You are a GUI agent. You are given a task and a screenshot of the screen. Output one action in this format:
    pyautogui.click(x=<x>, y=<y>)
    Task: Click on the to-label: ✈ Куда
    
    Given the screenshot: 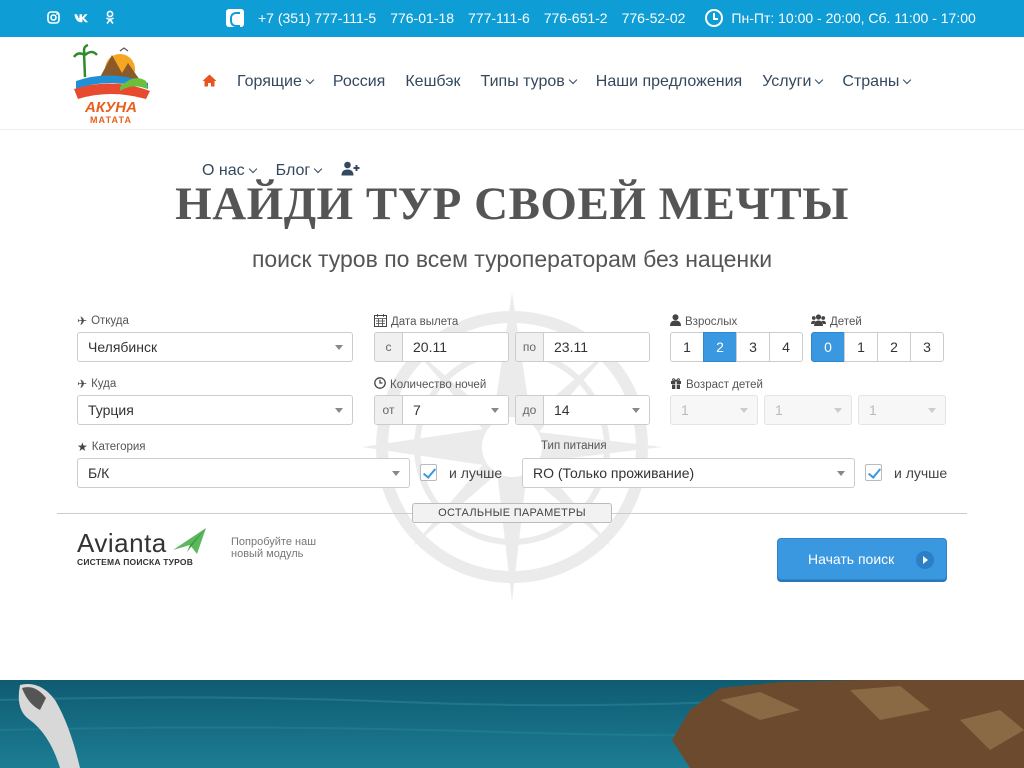 What is the action you would take?
    pyautogui.click(x=97, y=384)
    